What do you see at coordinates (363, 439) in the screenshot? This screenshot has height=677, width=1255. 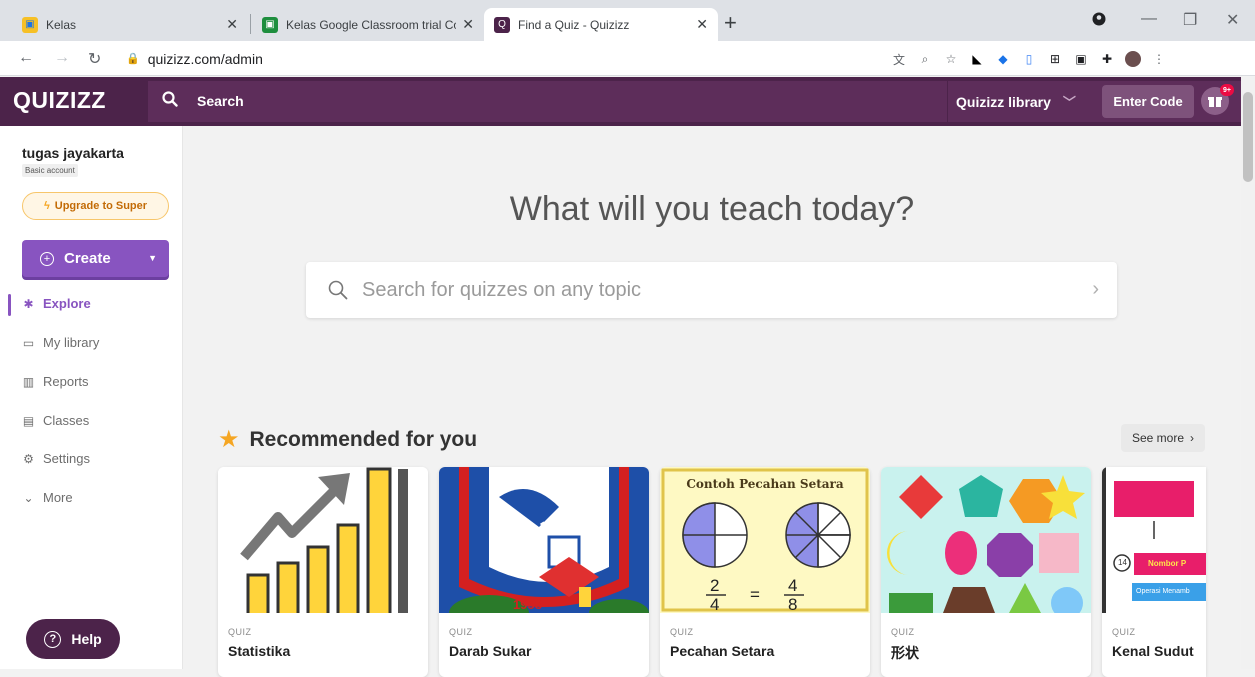 I see `section-title-text: Recommended for you` at bounding box center [363, 439].